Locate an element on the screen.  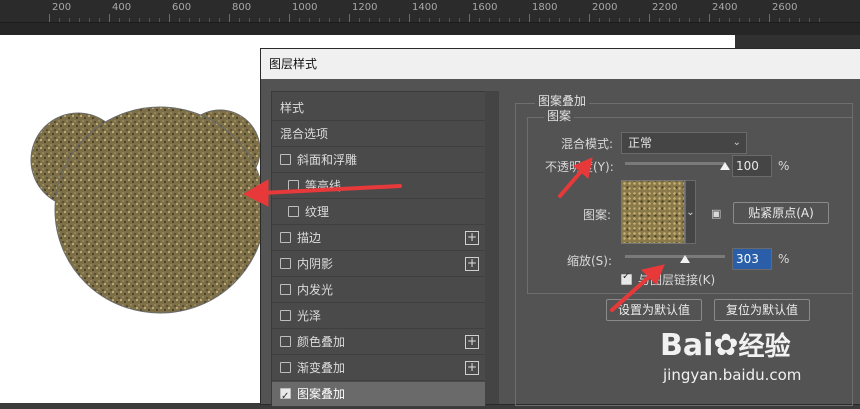
arrow-to-canvas is located at coordinates (331, 189).